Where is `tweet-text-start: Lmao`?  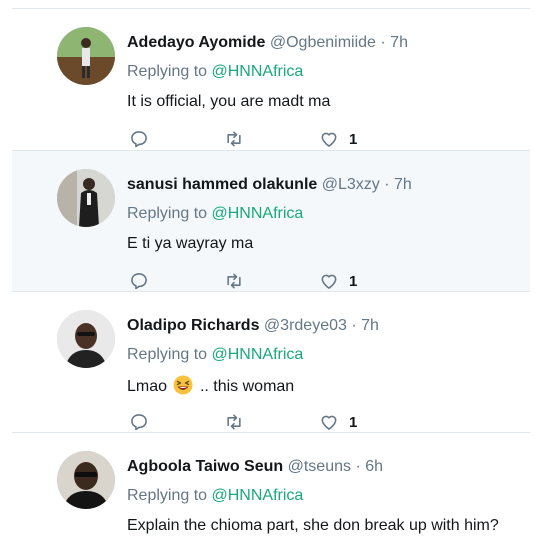 tweet-text-start: Lmao is located at coordinates (147, 386).